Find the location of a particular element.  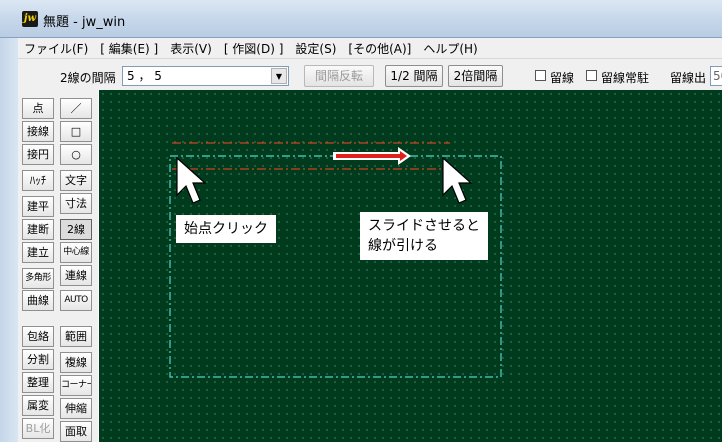

slide-note: スライドさせると 線が引ける is located at coordinates (424, 236).